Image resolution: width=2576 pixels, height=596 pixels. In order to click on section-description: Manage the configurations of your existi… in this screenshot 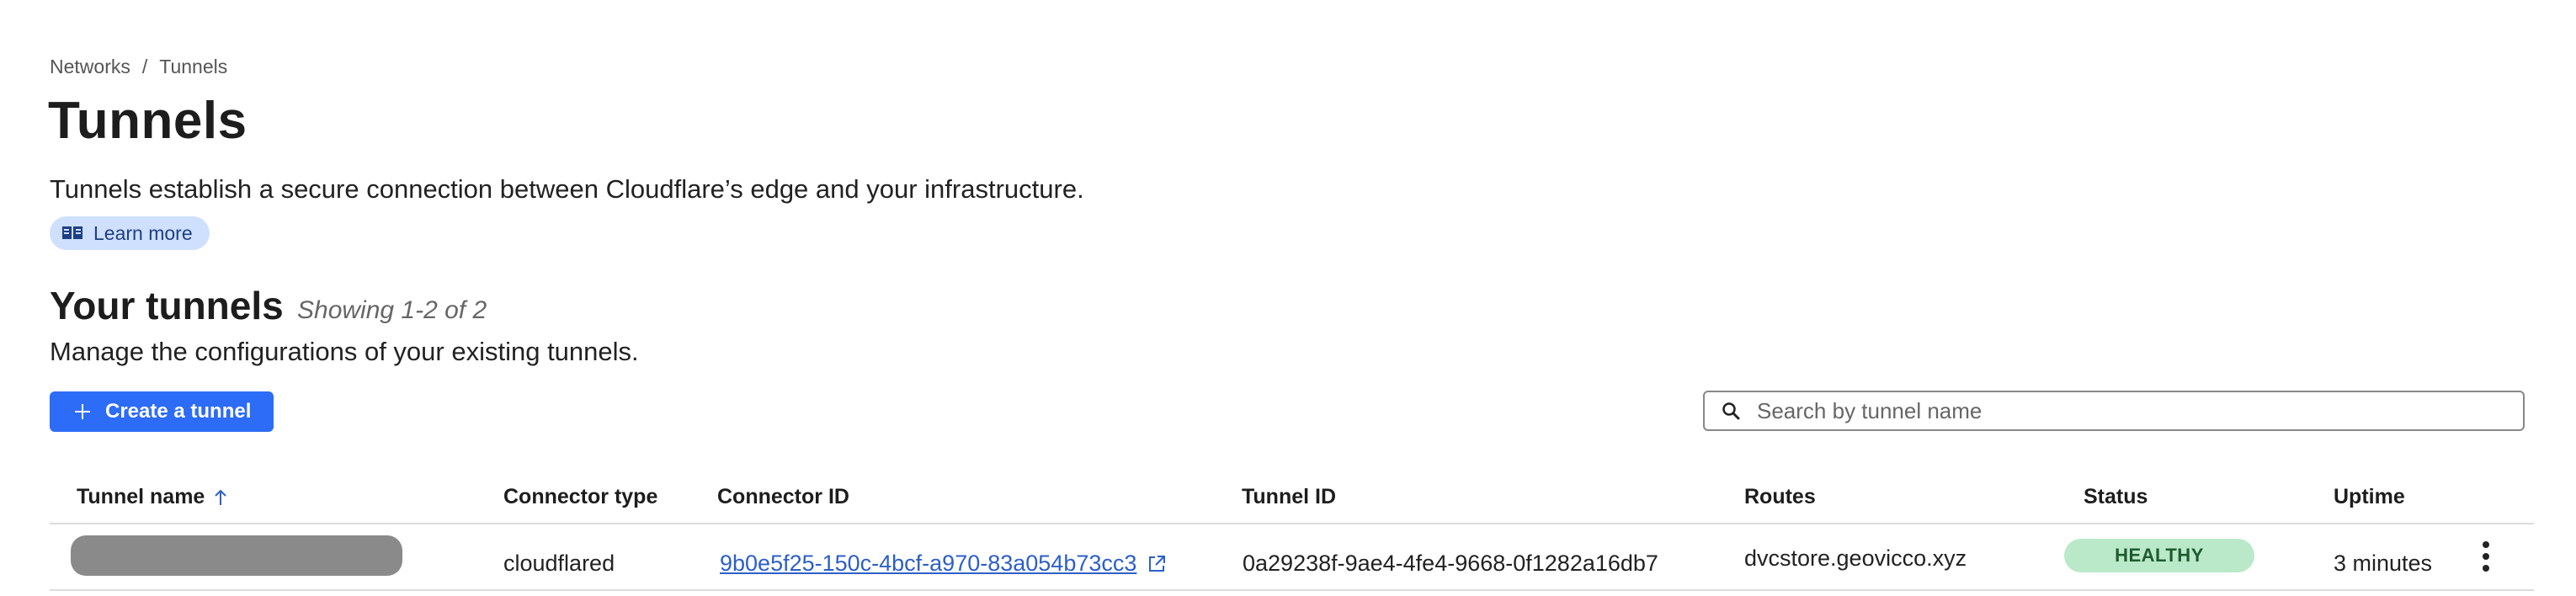, I will do `click(345, 351)`.